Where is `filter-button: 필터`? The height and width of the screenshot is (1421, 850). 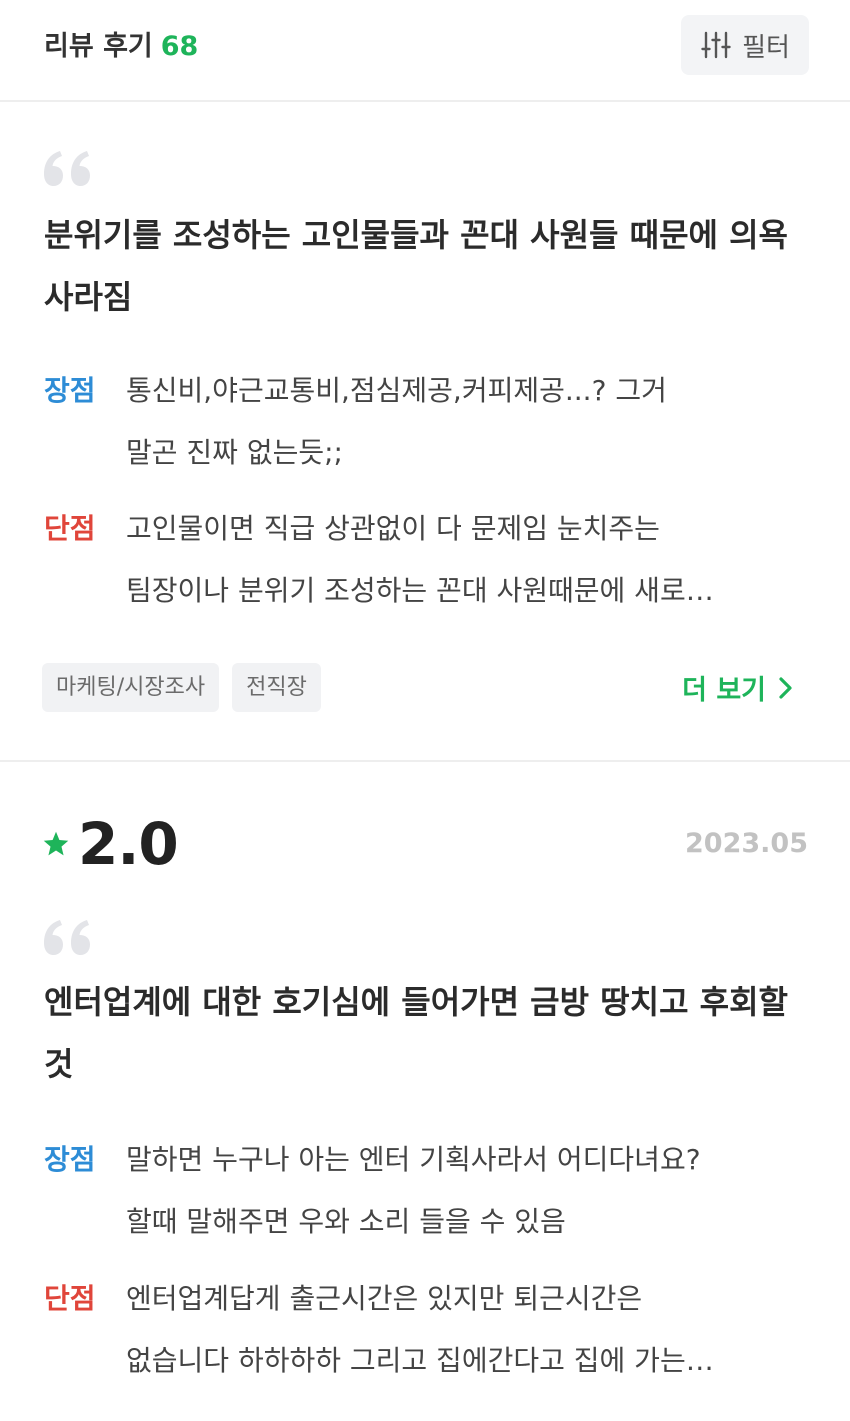 filter-button: 필터 is located at coordinates (745, 45).